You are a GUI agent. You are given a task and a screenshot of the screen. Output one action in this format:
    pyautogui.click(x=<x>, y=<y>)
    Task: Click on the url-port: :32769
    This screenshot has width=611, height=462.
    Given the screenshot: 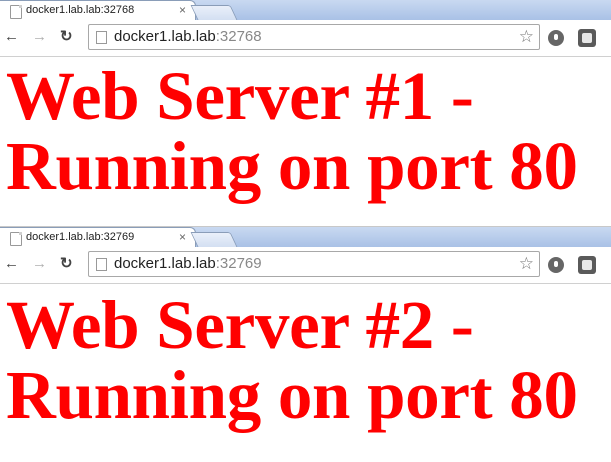 What is the action you would take?
    pyautogui.click(x=238, y=263)
    